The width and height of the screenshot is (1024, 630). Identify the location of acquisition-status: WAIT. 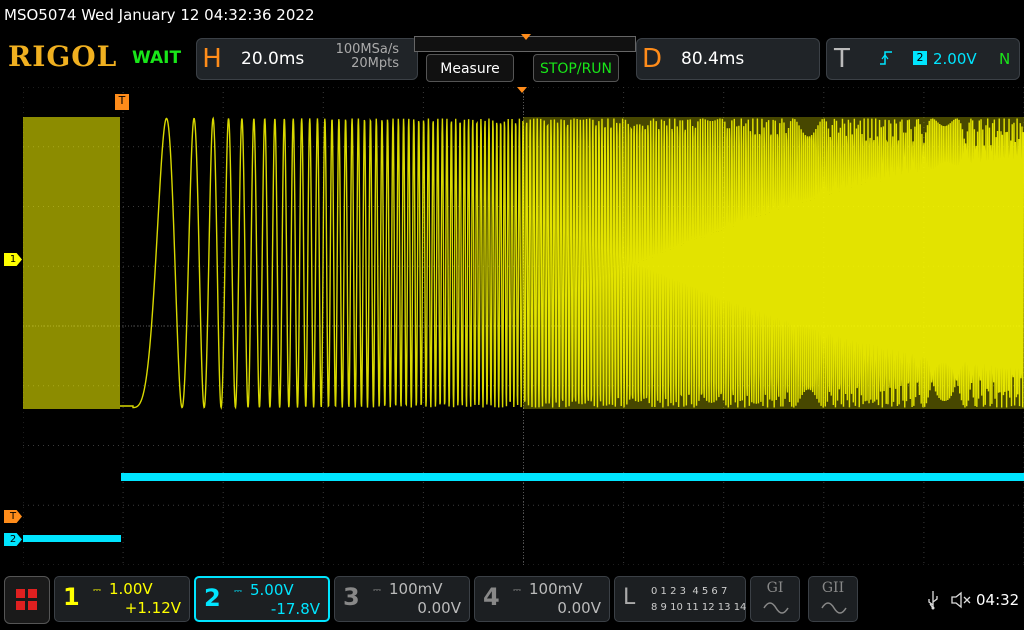
(157, 58).